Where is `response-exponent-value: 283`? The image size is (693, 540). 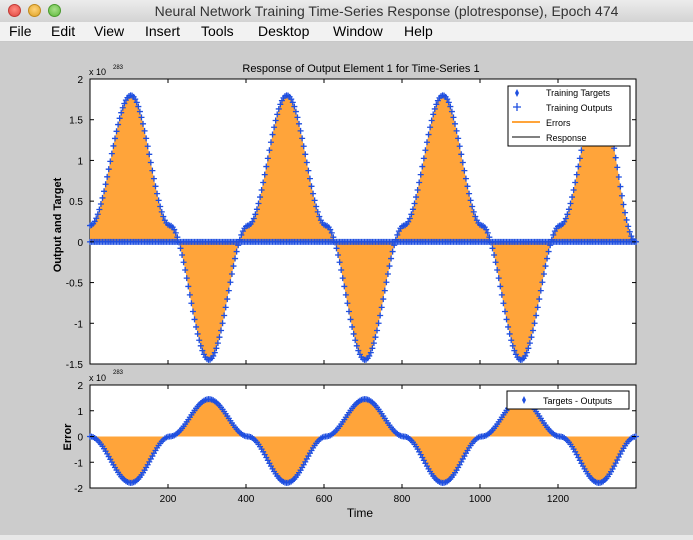
response-exponent-value: 283 is located at coordinates (118, 68).